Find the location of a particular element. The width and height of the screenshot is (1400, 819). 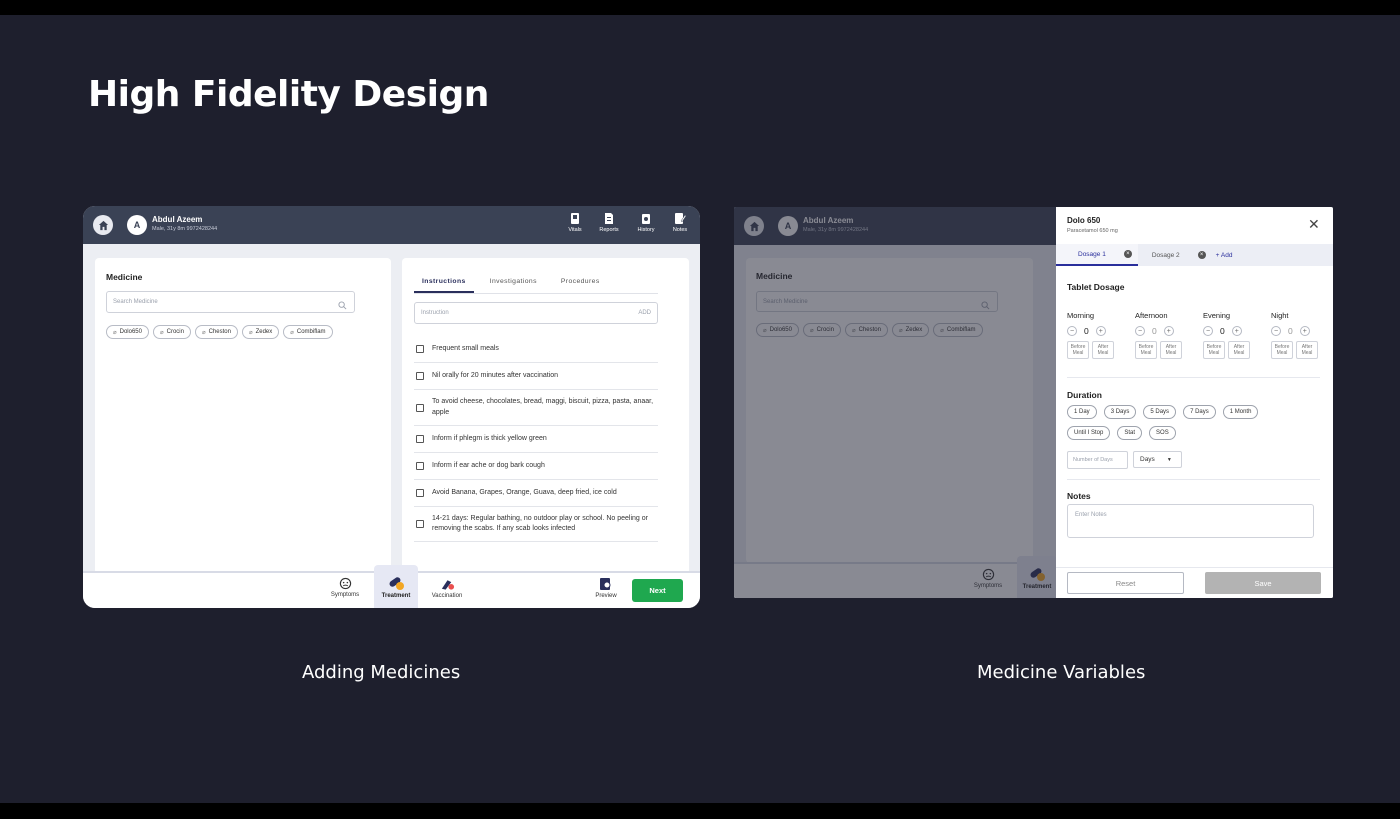

dosage-tabs: Dosage 1 × Dosage 2 × + Add is located at coordinates (1194, 255).